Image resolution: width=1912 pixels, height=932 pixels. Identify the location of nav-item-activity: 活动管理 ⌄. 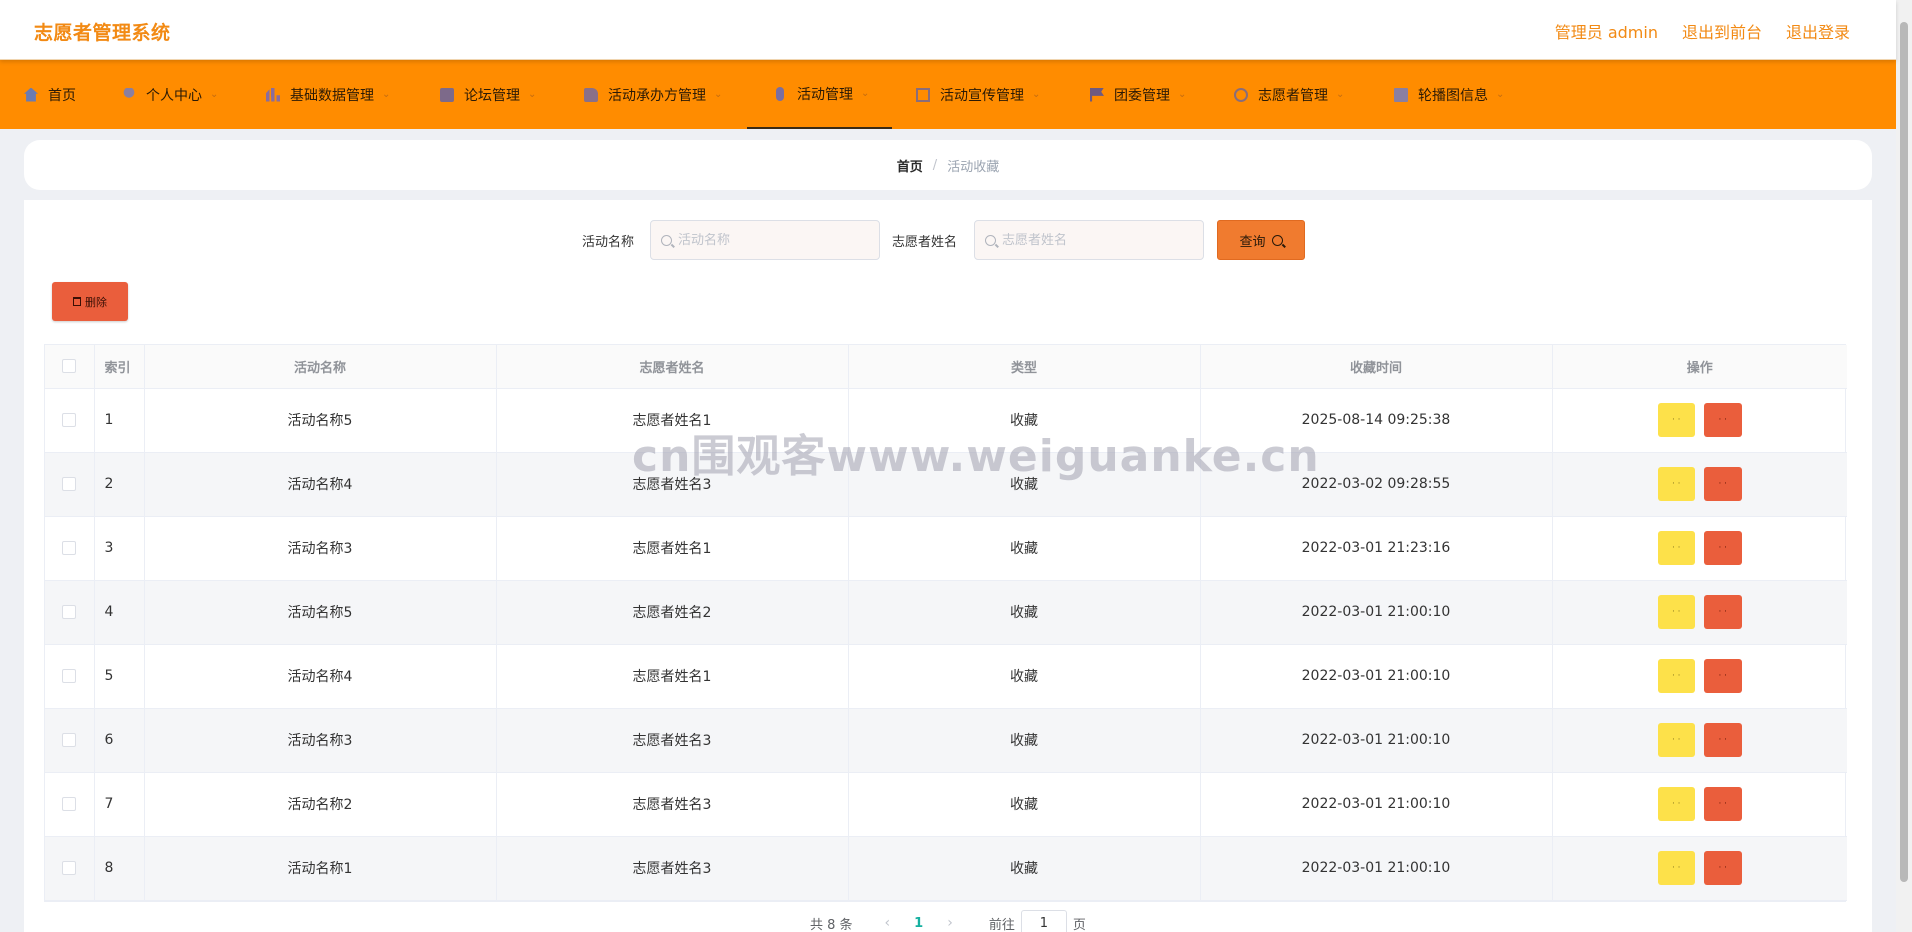
(819, 94).